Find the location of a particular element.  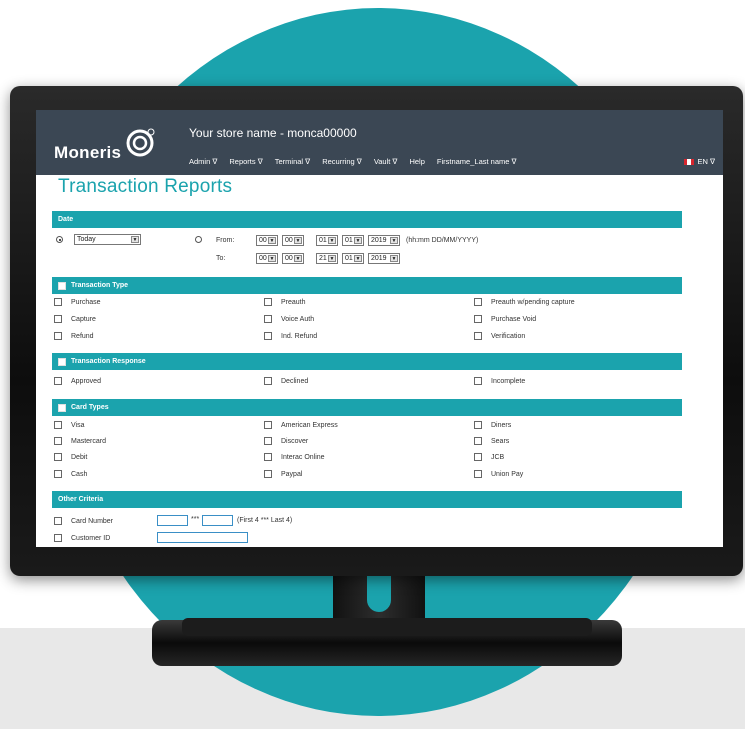

transaction-type-header: Transaction Type is located at coordinates (367, 285).